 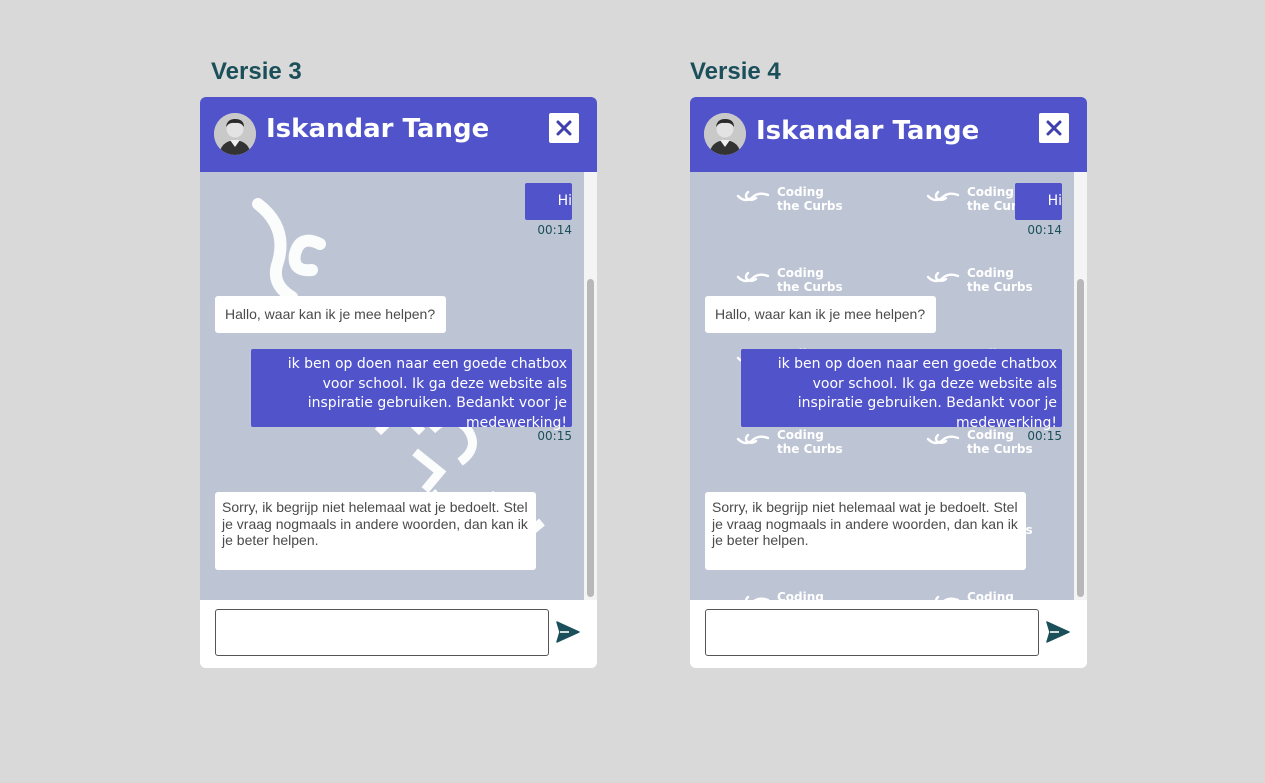 I want to click on version-title: Versie 4, so click(x=735, y=71).